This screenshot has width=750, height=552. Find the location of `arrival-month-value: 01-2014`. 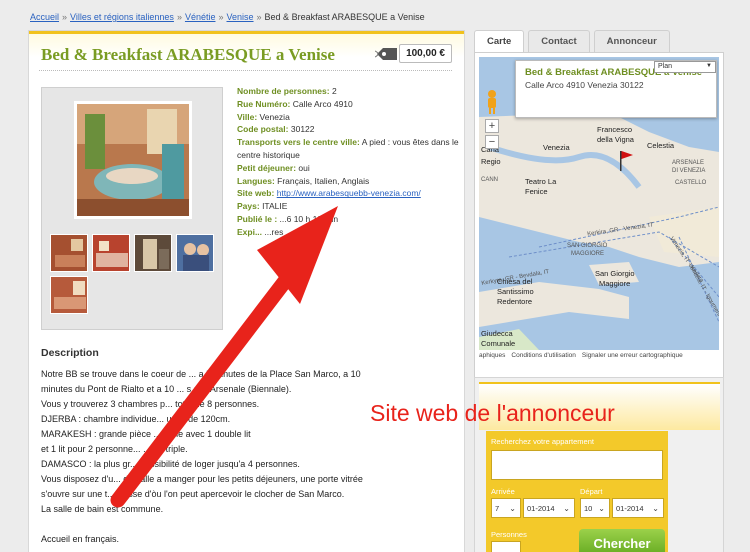

arrival-month-value: 01-2014 is located at coordinates (541, 508).